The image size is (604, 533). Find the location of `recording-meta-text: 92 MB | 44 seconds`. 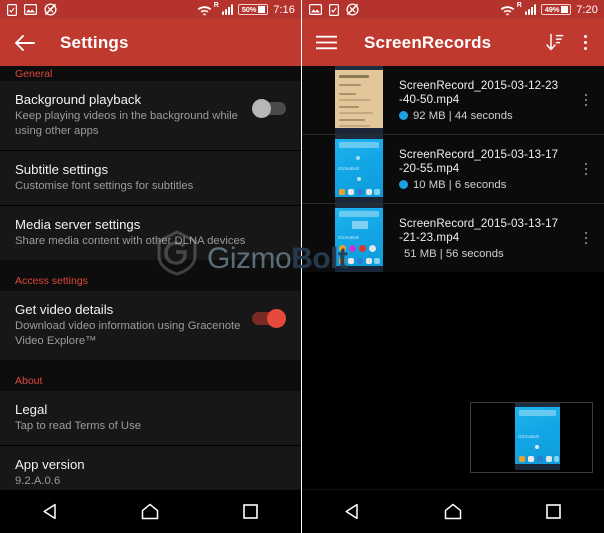

recording-meta-text: 92 MB | 44 seconds is located at coordinates (463, 115).